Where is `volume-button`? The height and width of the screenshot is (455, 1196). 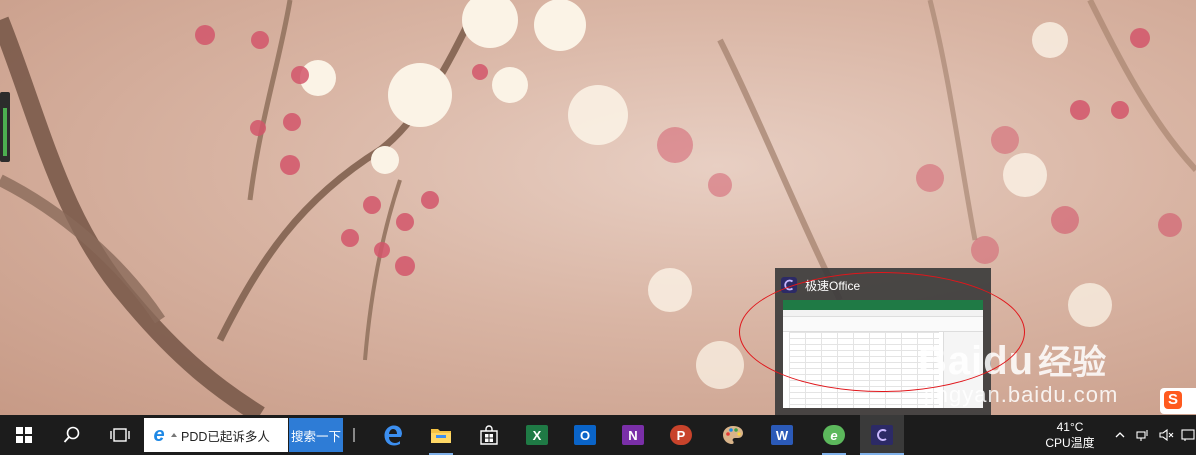 volume-button is located at coordinates (1167, 435).